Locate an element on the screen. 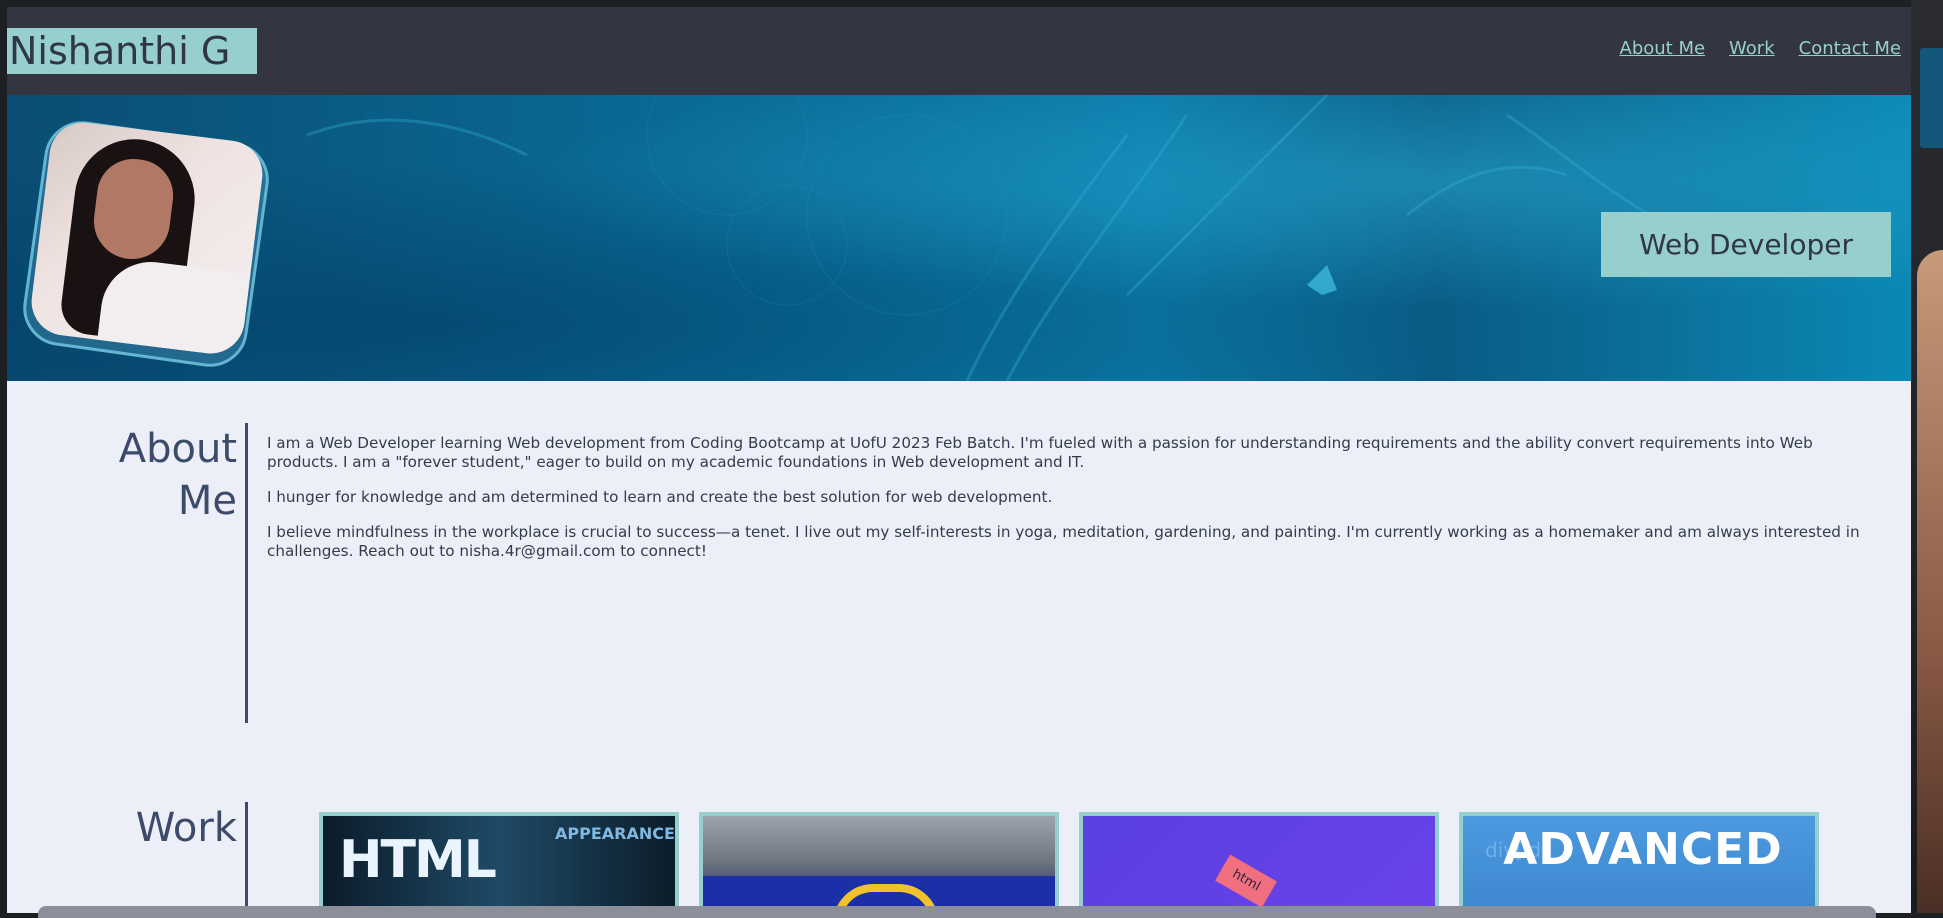 Image resolution: width=1943 pixels, height=918 pixels. work-heading: Work is located at coordinates (186, 828).